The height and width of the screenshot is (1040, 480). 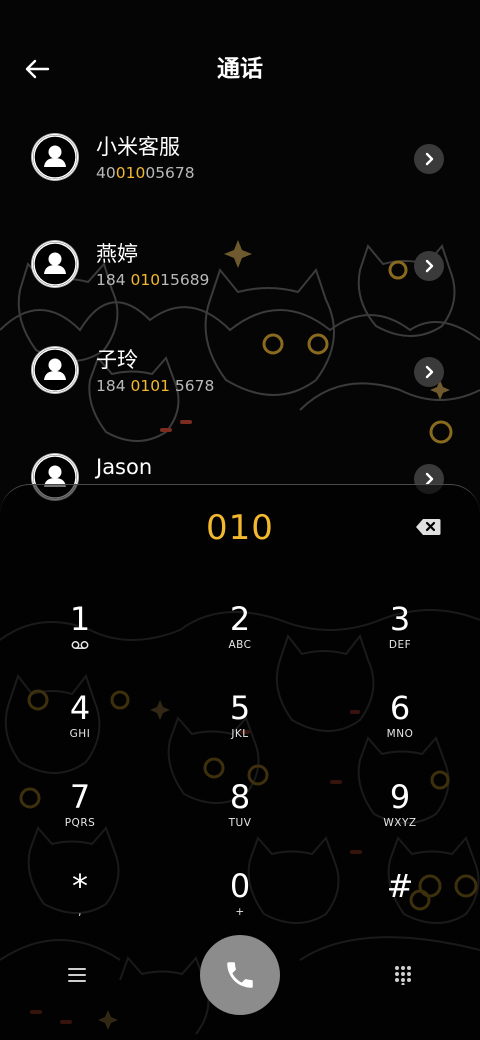 I want to click on key-7: 7 PQRS, so click(x=80, y=814).